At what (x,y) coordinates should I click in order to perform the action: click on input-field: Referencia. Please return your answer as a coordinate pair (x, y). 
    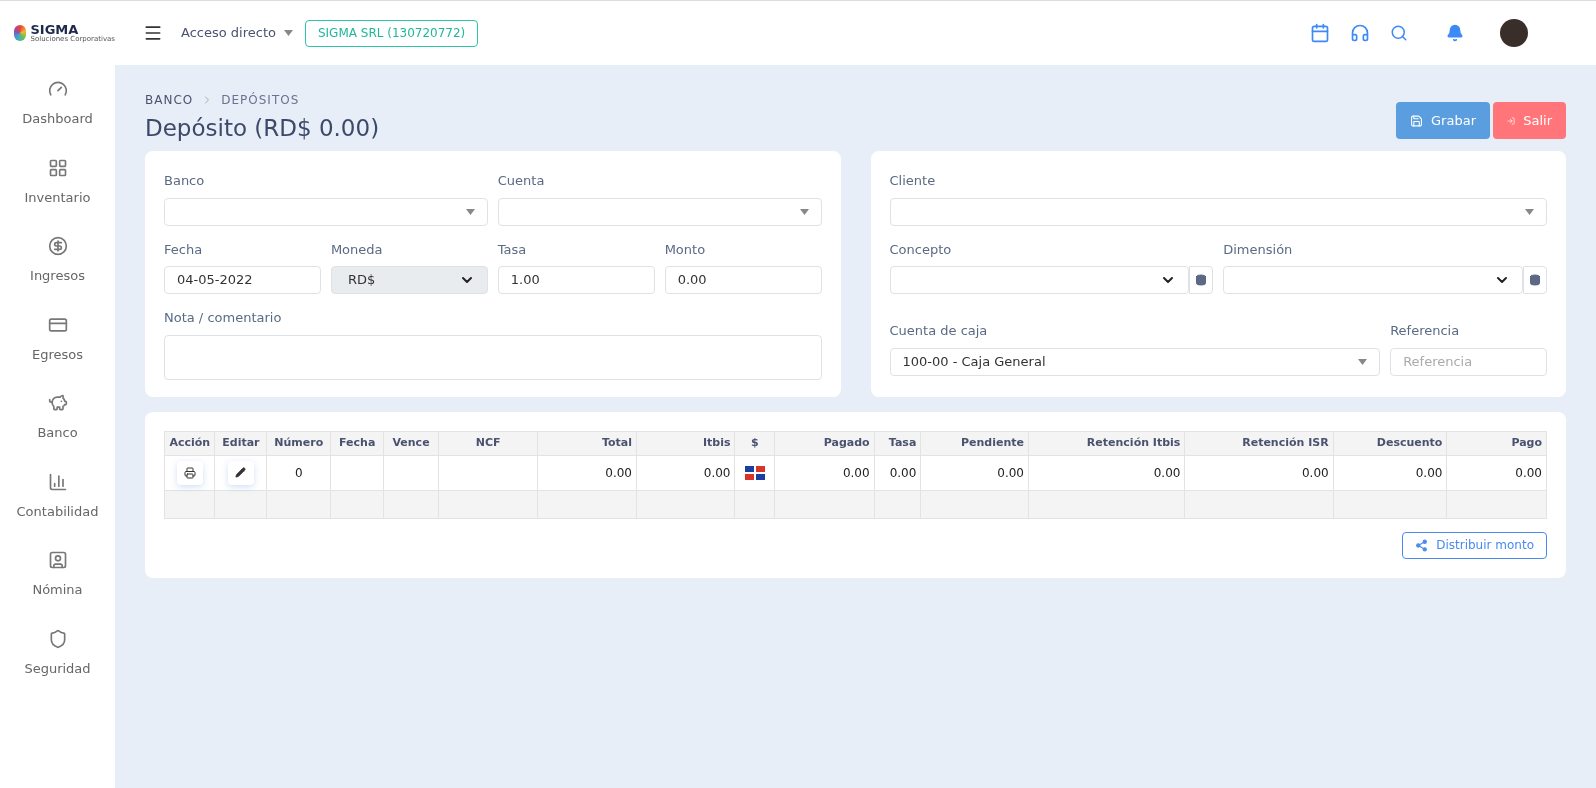
    Looking at the image, I should click on (1468, 361).